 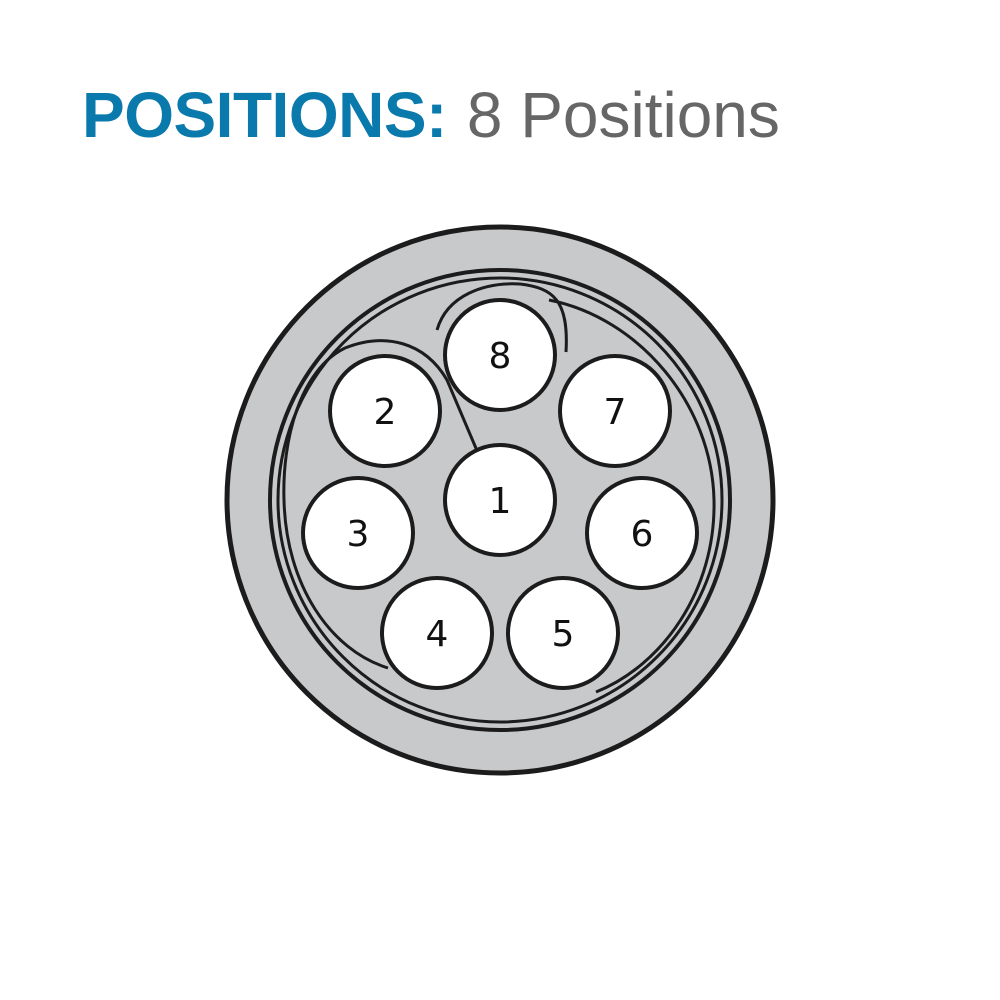 I want to click on contact-label-4: 4, so click(x=437, y=634).